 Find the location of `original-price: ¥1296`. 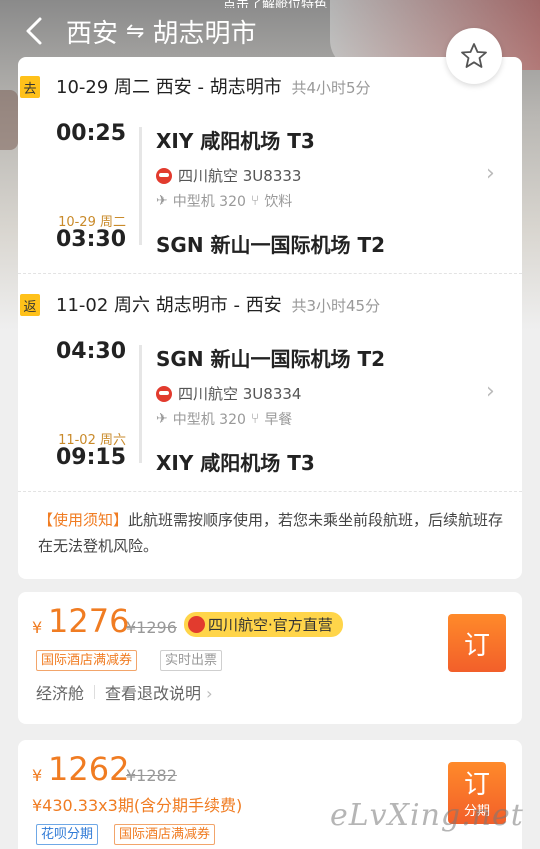

original-price: ¥1296 is located at coordinates (151, 627).